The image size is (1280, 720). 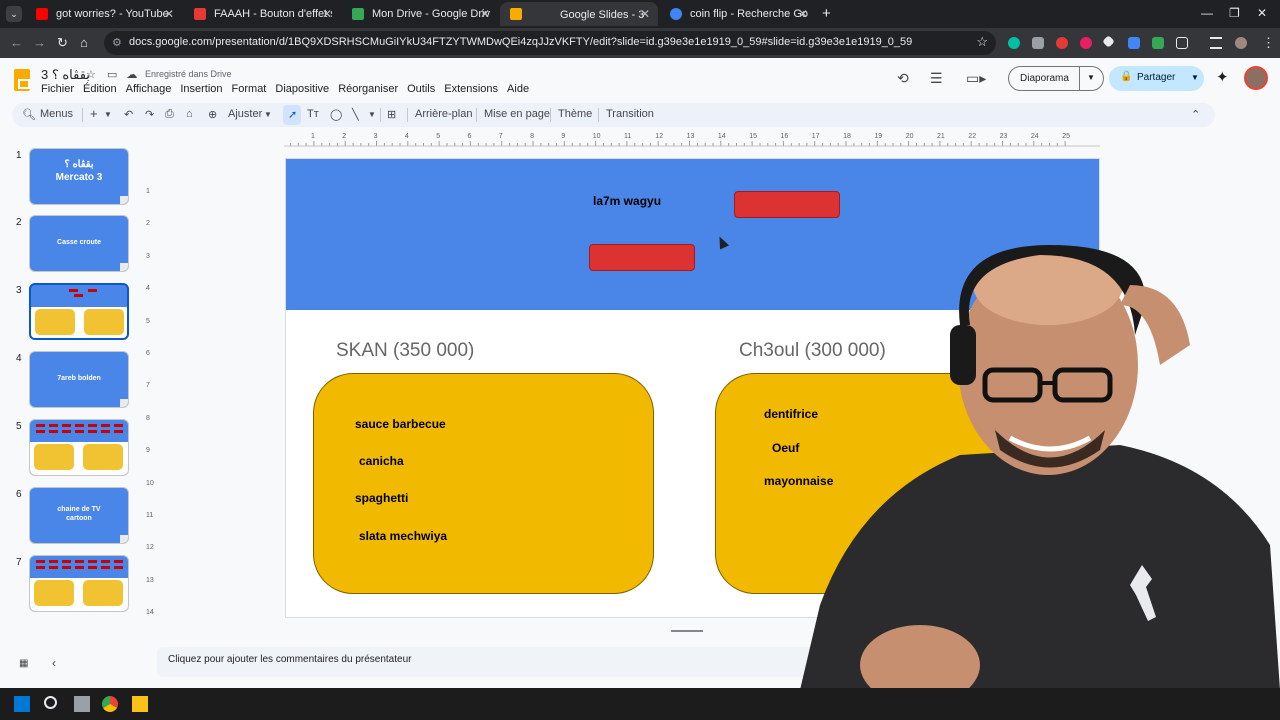 I want to click on browser-menu-icon: ⋮, so click(x=1268, y=43).